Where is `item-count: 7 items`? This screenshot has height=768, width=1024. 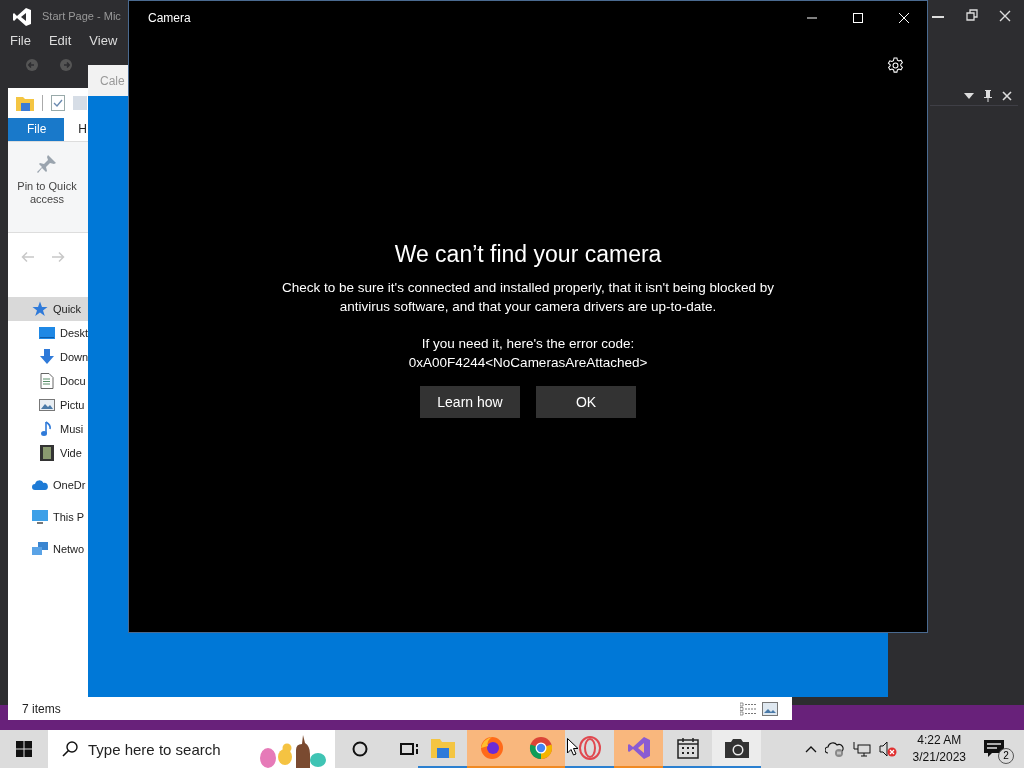
item-count: 7 items is located at coordinates (41, 708).